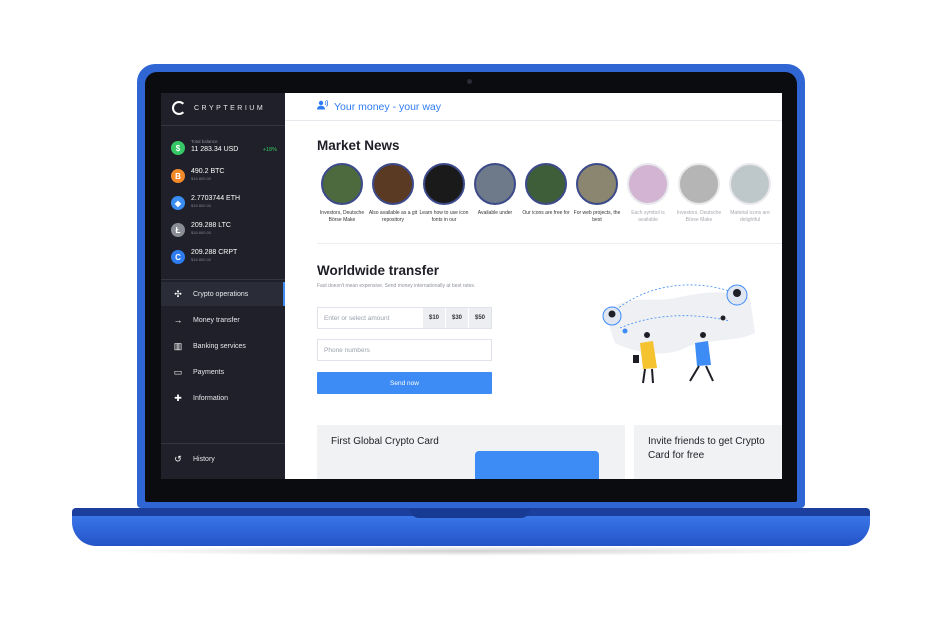 The image size is (940, 632). Describe the element at coordinates (179, 108) in the screenshot. I see `crypterium-logo-icon` at that location.